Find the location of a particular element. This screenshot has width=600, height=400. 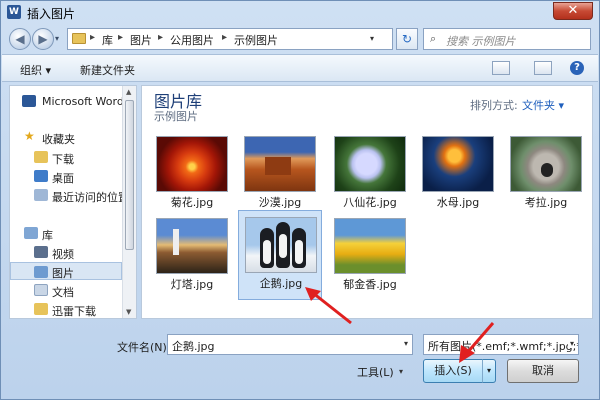

library-icon is located at coordinates (31, 233).